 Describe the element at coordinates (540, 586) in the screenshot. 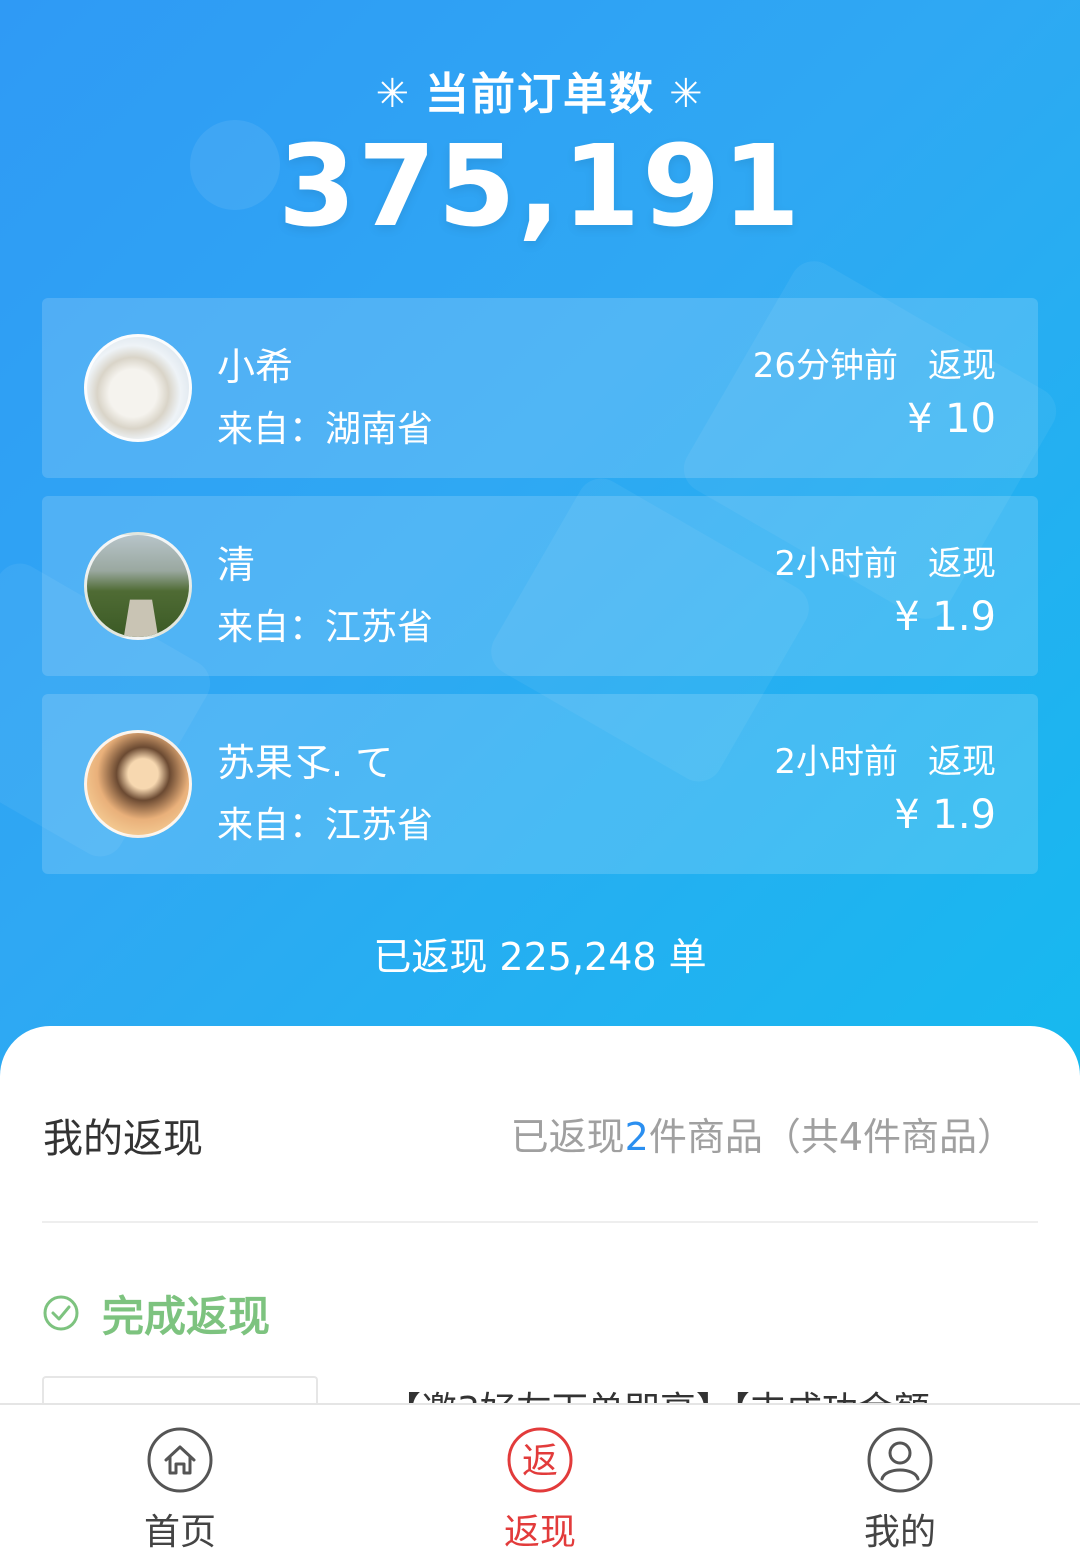

I see `cashback-record-card: 清 来自：江苏省 2小时前 返现 ¥ 1.9` at that location.